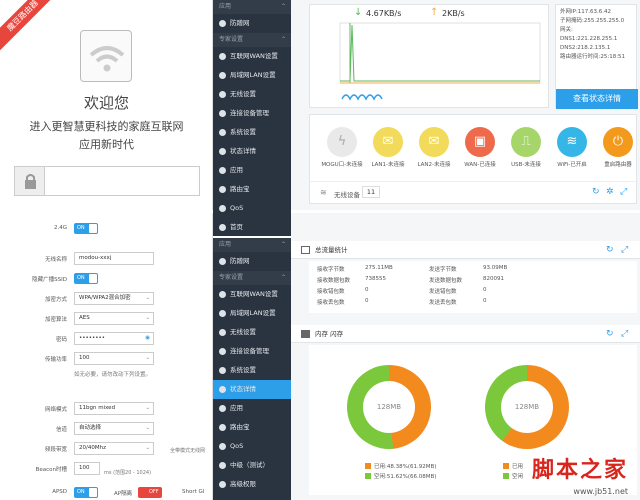 This screenshot has width=640, height=500. Describe the element at coordinates (114, 428) in the screenshot. I see `setting-select: 自动选择 ⌄` at that location.